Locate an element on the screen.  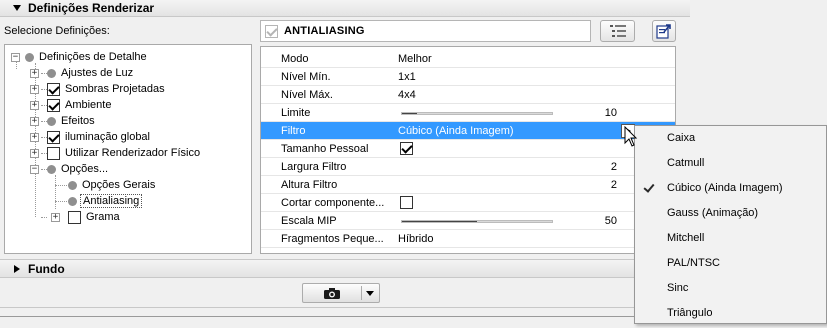
setting-value: 1x1 is located at coordinates (407, 77).